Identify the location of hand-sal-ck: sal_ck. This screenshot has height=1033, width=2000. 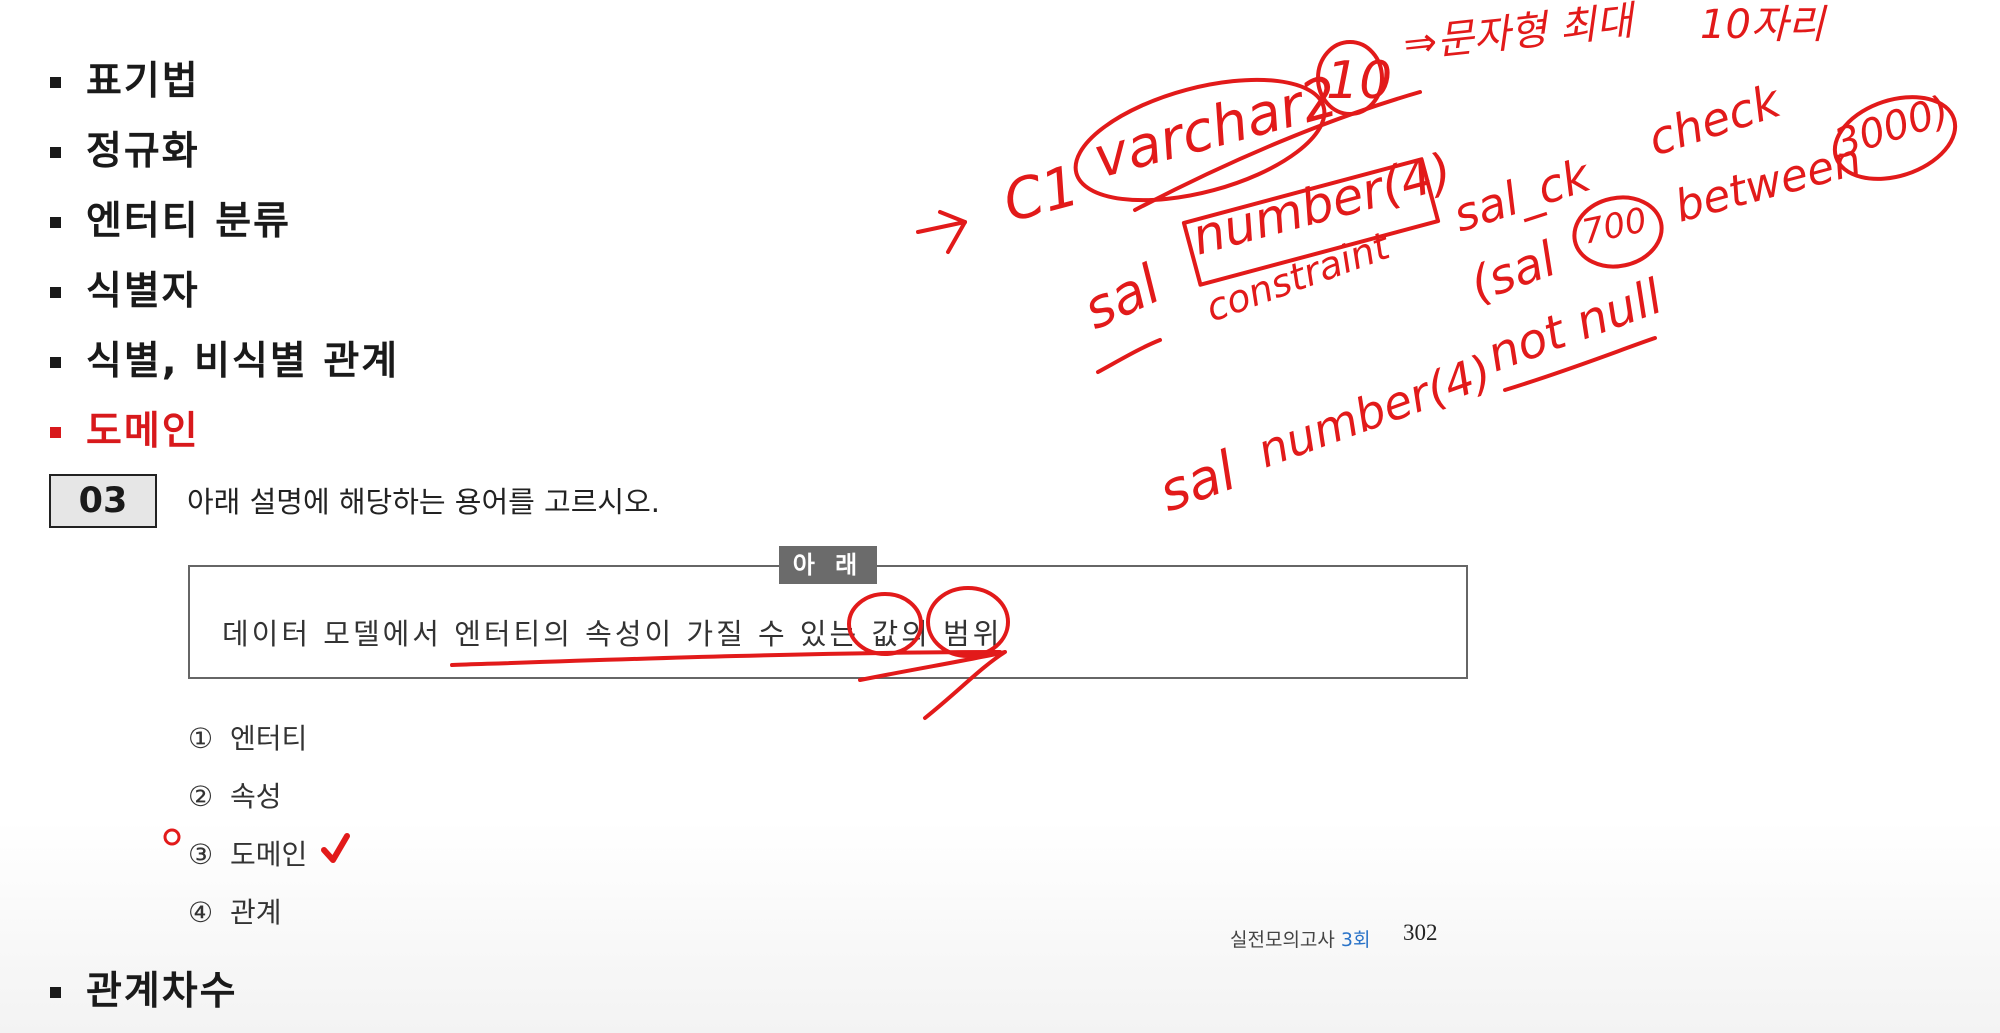
(1523, 194).